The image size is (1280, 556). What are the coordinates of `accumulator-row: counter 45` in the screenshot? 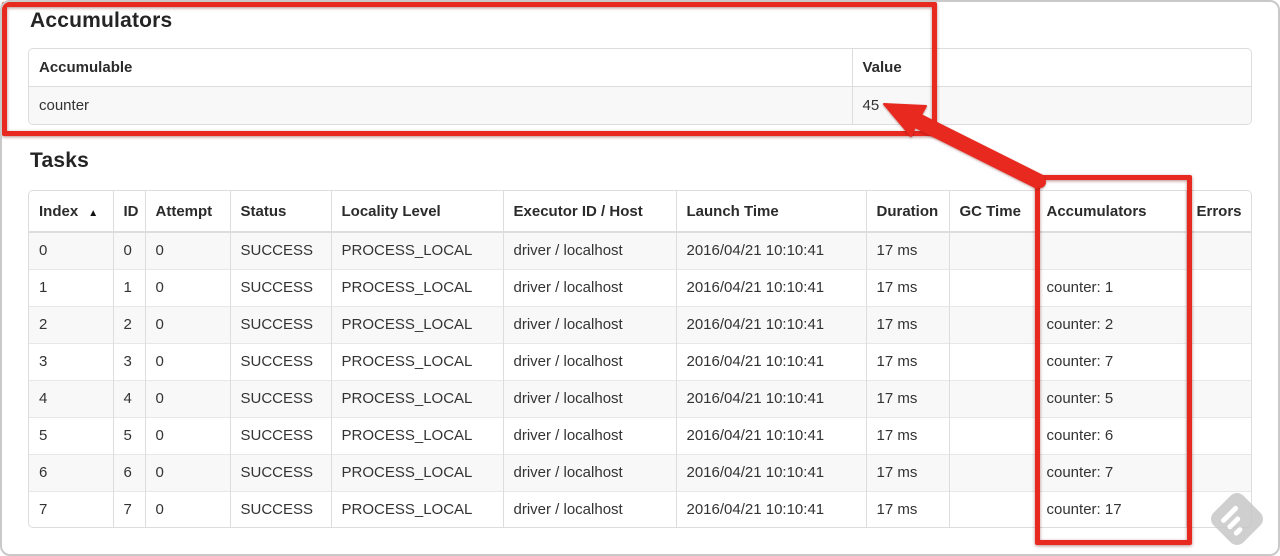 It's located at (640, 105).